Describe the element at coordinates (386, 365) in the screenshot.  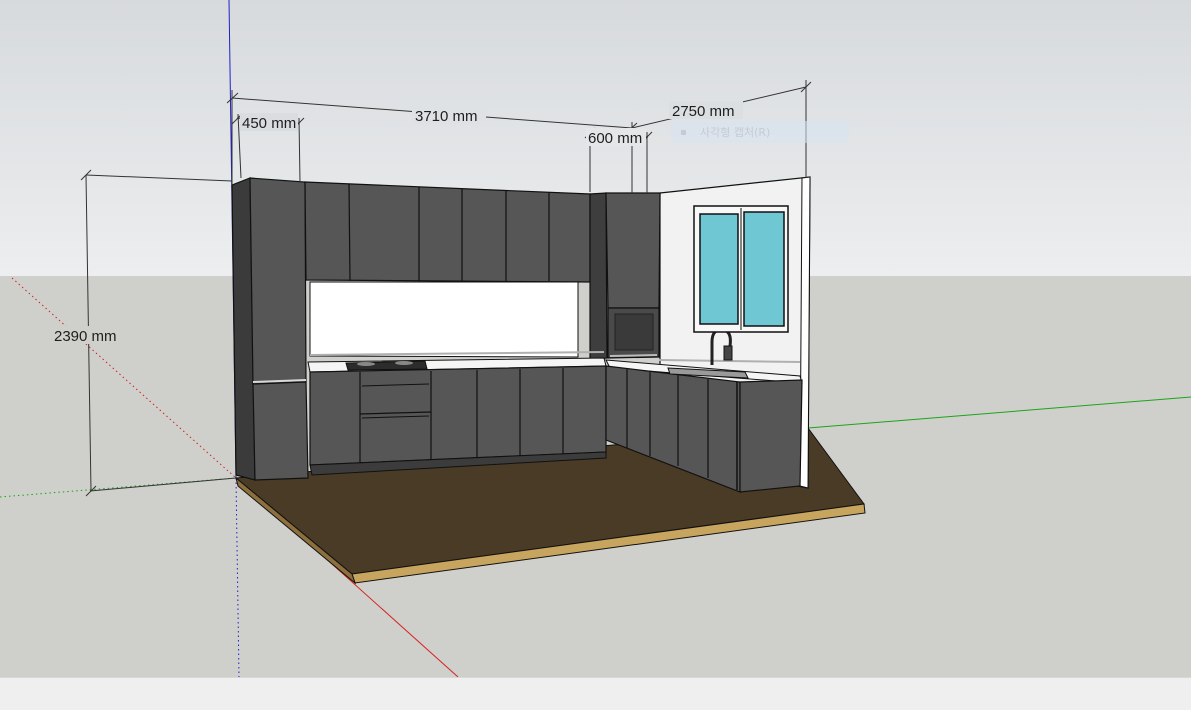
I see `cooktop` at that location.